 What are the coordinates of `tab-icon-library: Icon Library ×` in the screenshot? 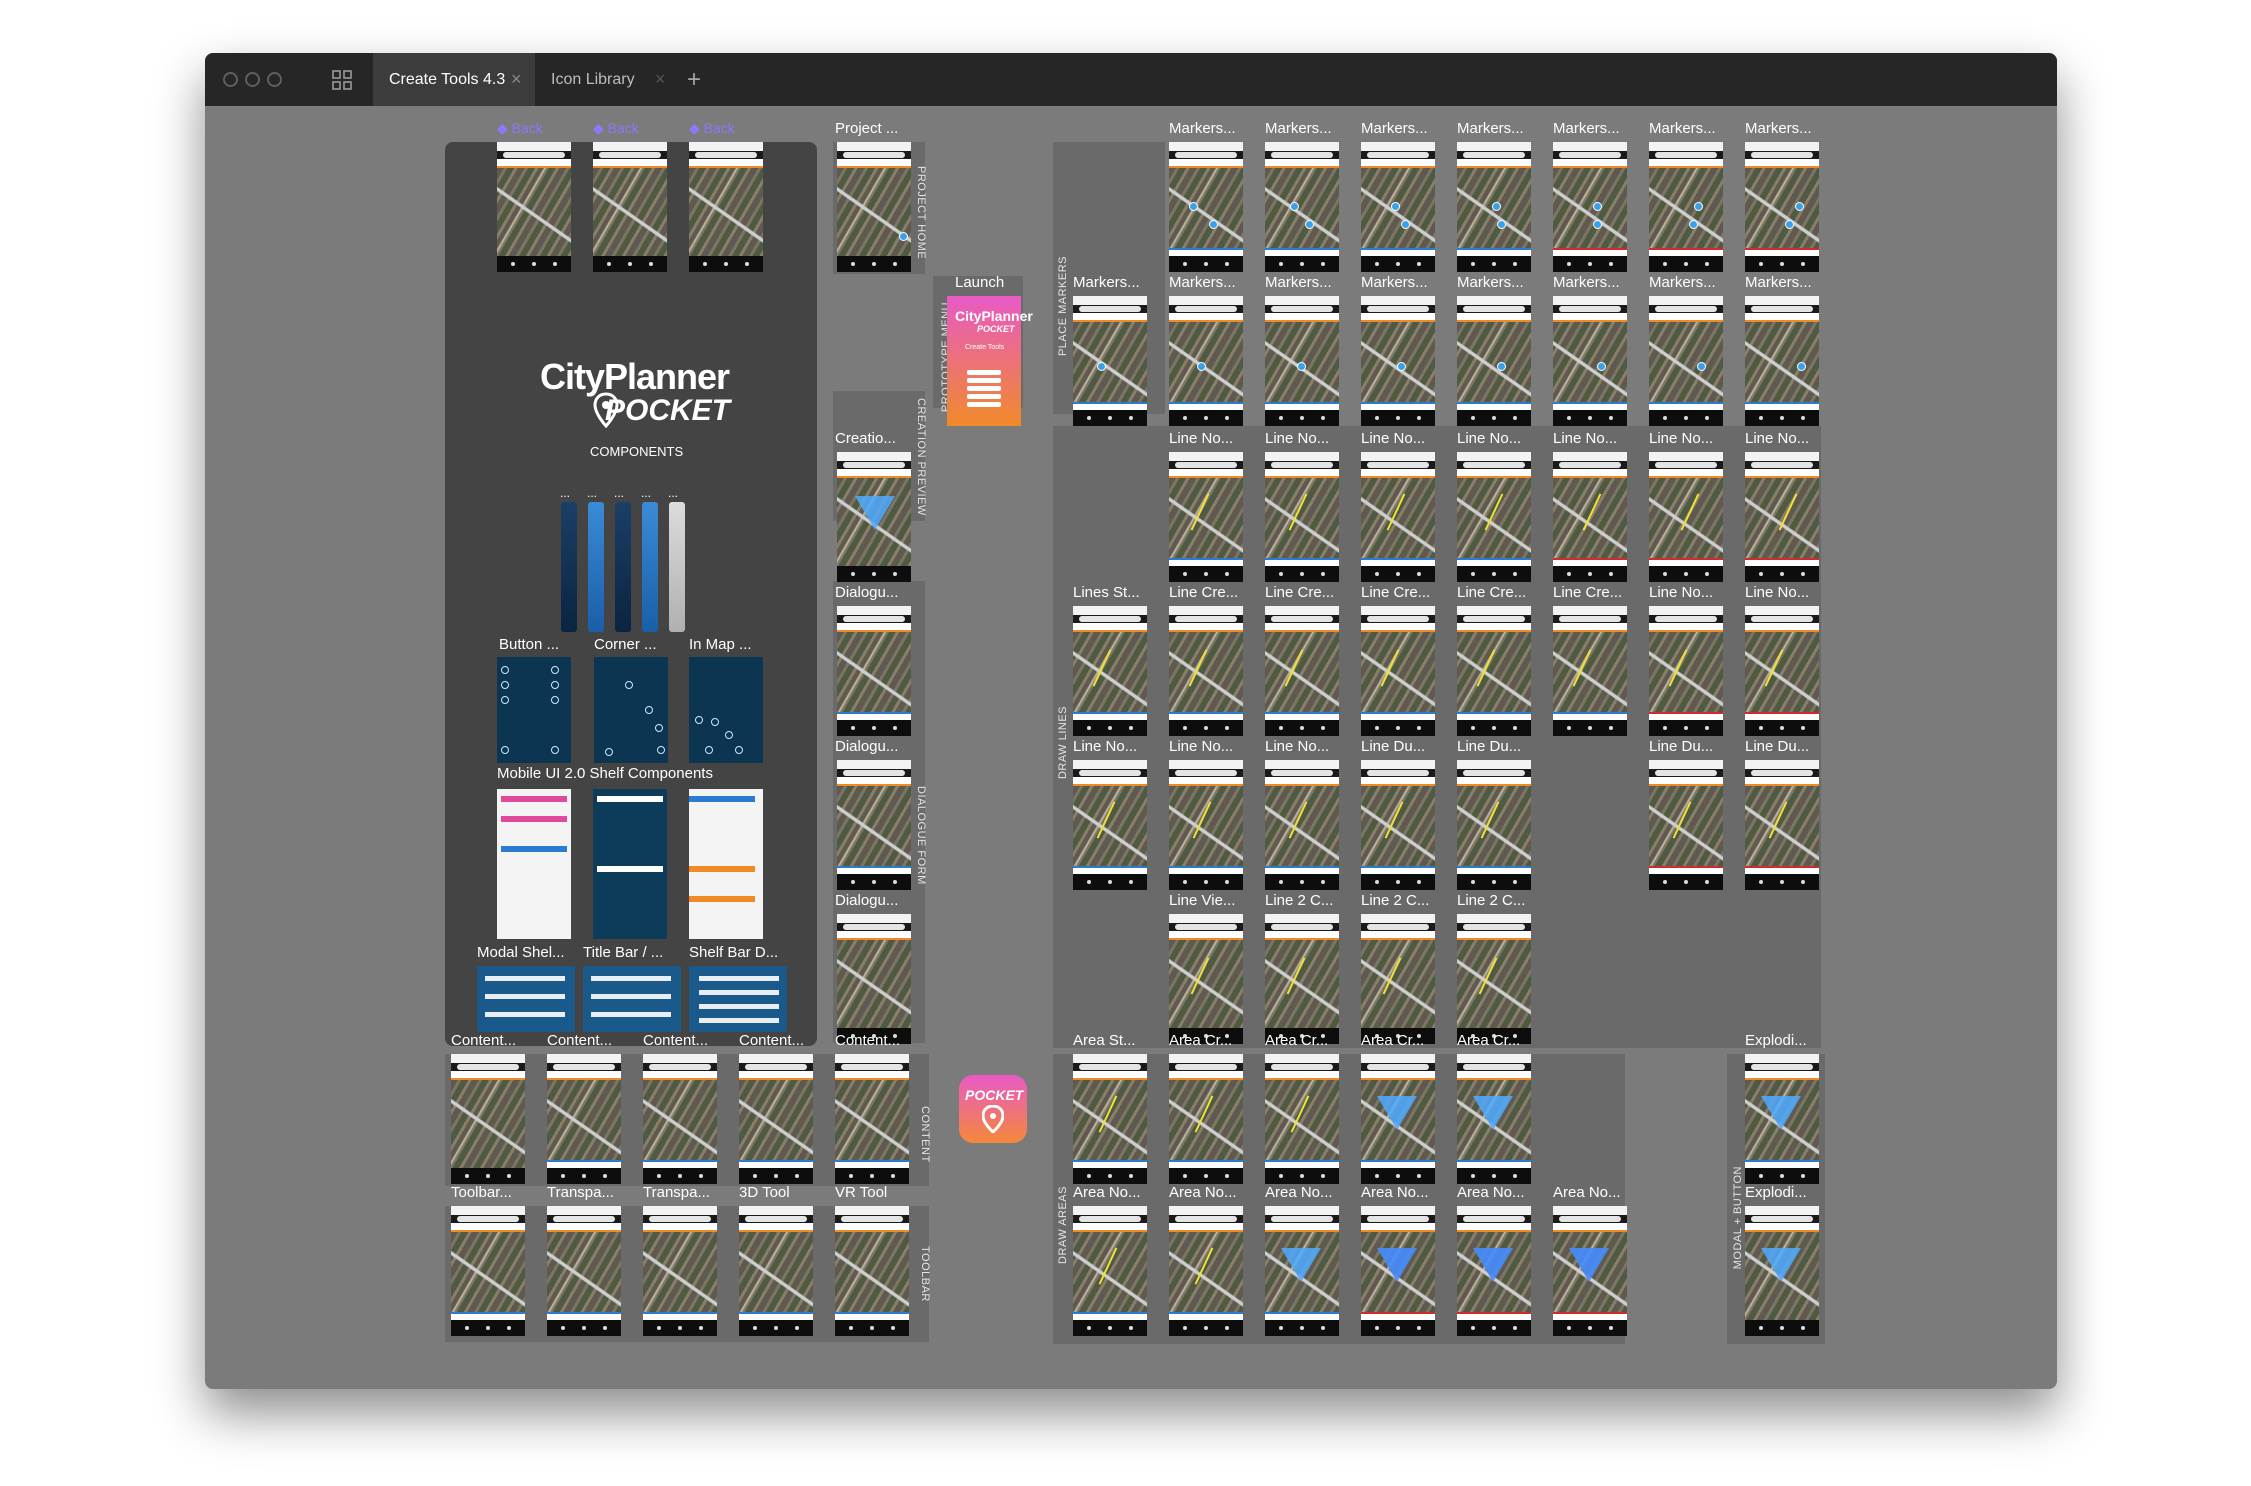 It's located at (605, 79).